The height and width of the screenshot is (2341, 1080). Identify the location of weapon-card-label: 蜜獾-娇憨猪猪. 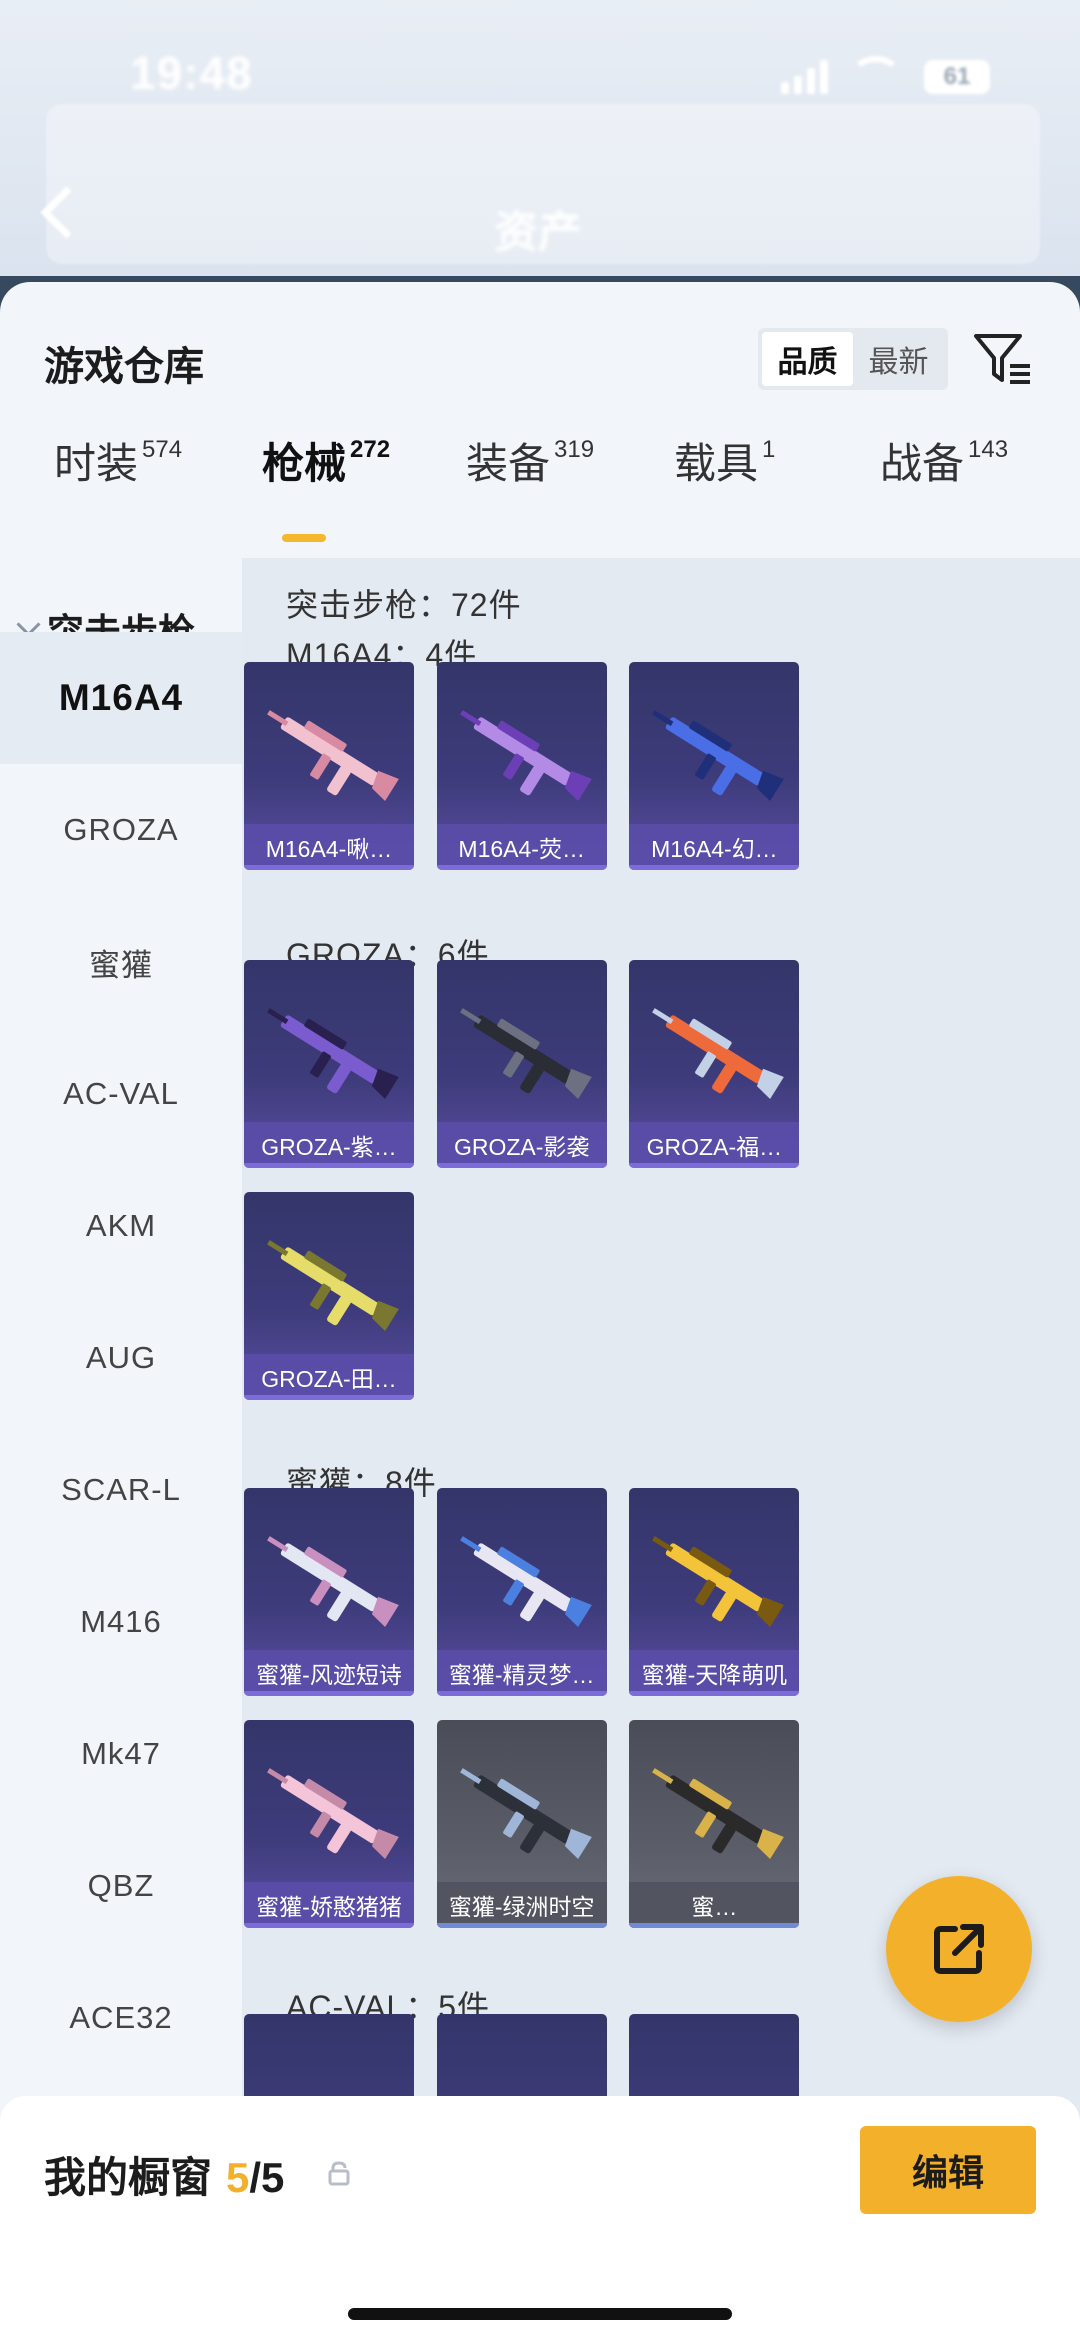
(329, 1905).